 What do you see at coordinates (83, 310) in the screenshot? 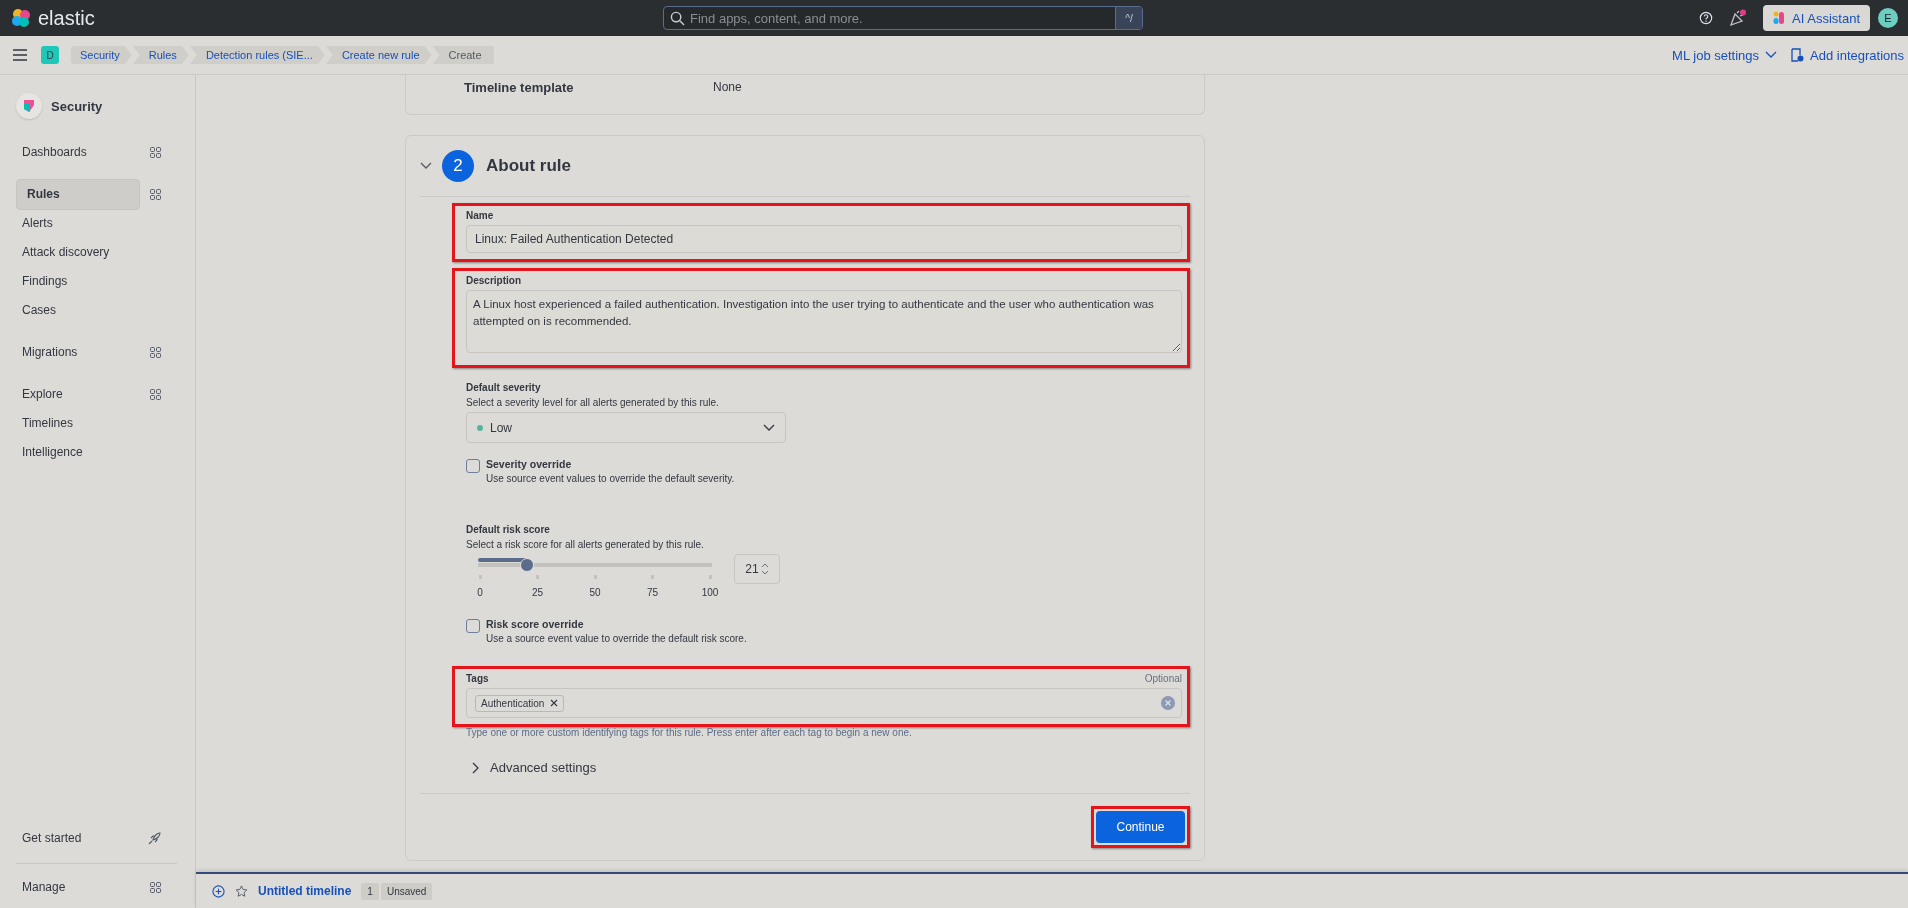
I see `sidebar-item: Cases` at bounding box center [83, 310].